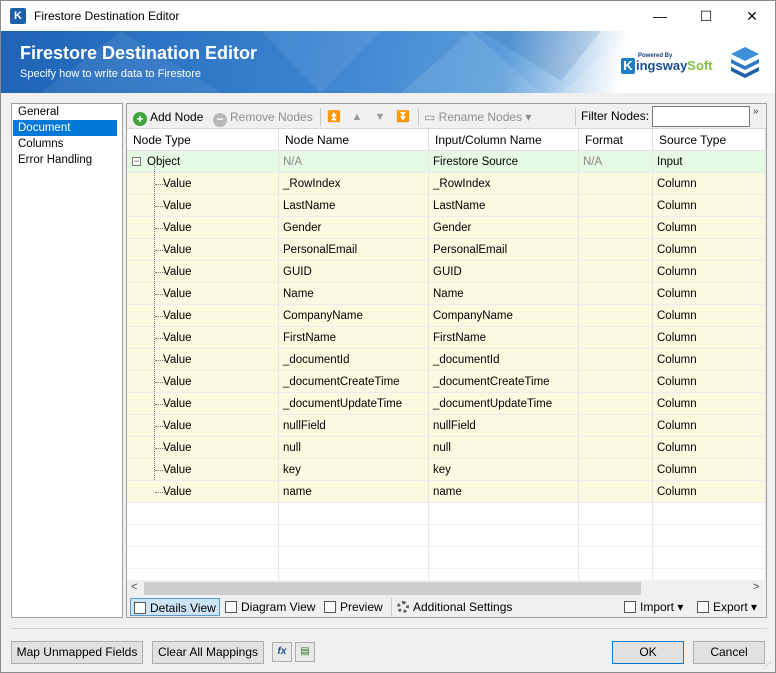 The height and width of the screenshot is (673, 776). I want to click on cell-input-name: Name, so click(504, 294).